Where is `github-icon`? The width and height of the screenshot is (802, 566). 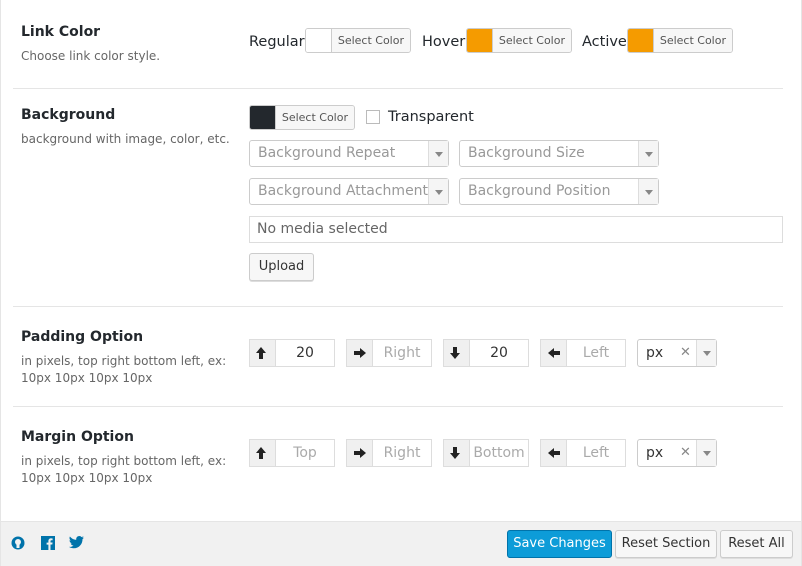 github-icon is located at coordinates (18, 545).